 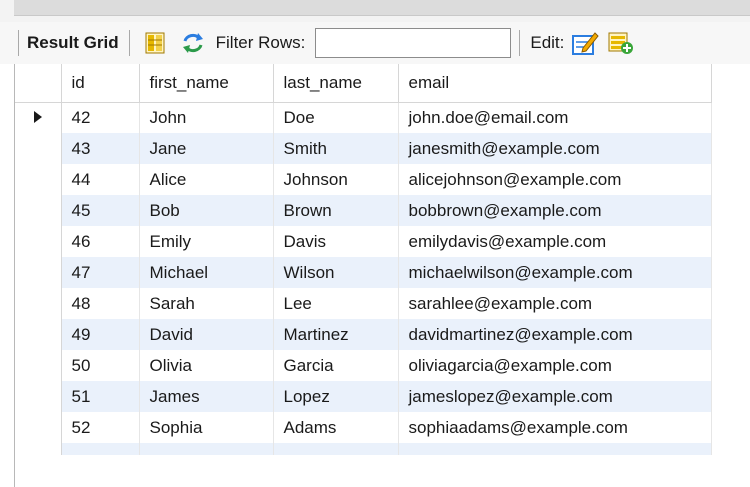 I want to click on column-header-email: email, so click(x=555, y=83).